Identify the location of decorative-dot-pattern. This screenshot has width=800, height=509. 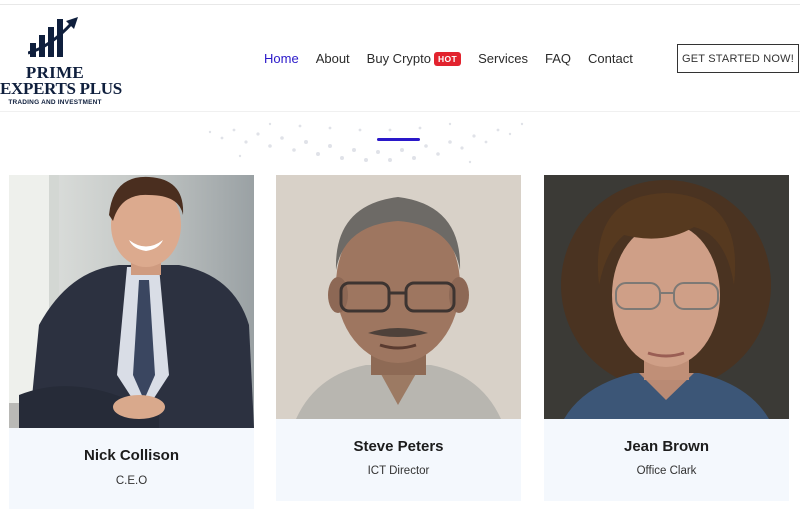
(366, 143).